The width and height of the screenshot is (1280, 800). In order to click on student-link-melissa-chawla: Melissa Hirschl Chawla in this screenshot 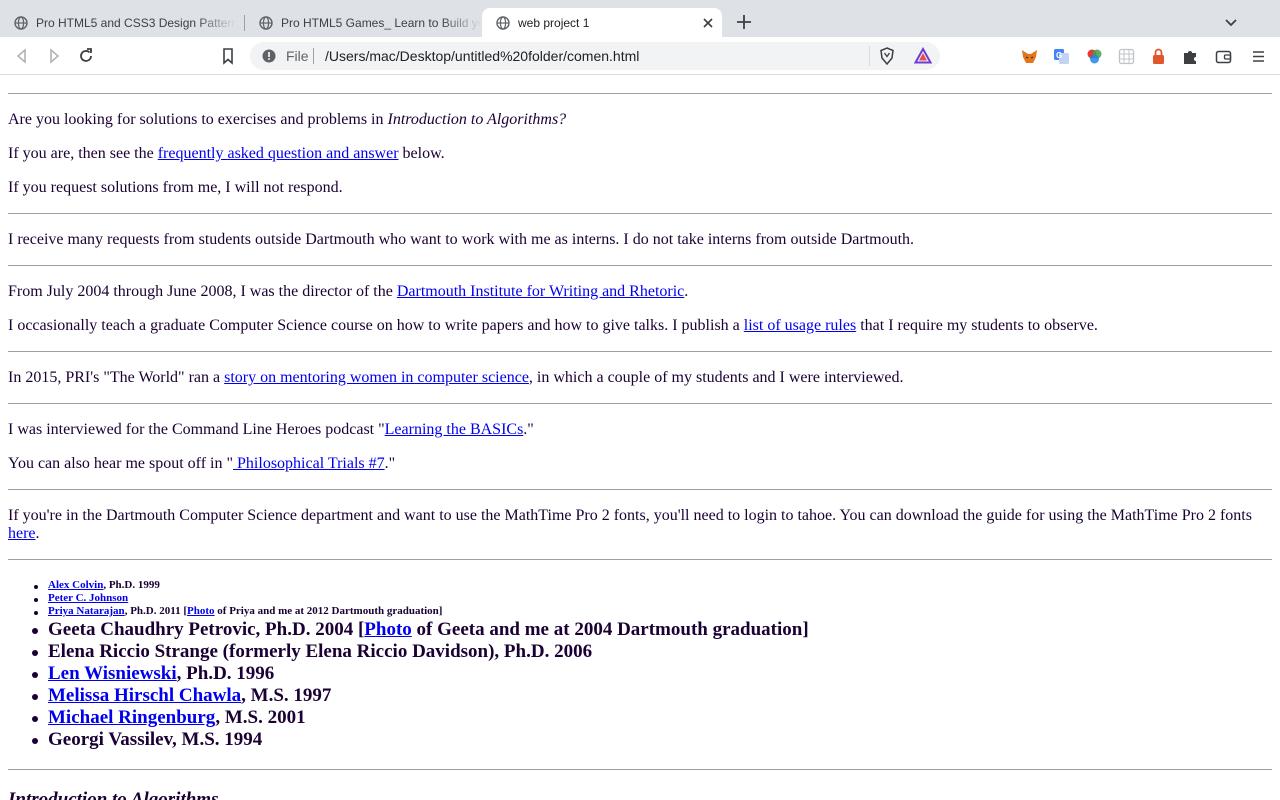, I will do `click(144, 695)`.